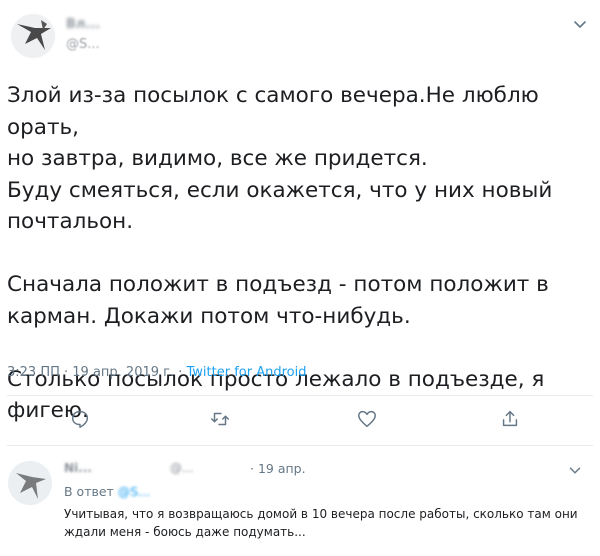  Describe the element at coordinates (33, 36) in the screenshot. I see `author-avatar` at that location.